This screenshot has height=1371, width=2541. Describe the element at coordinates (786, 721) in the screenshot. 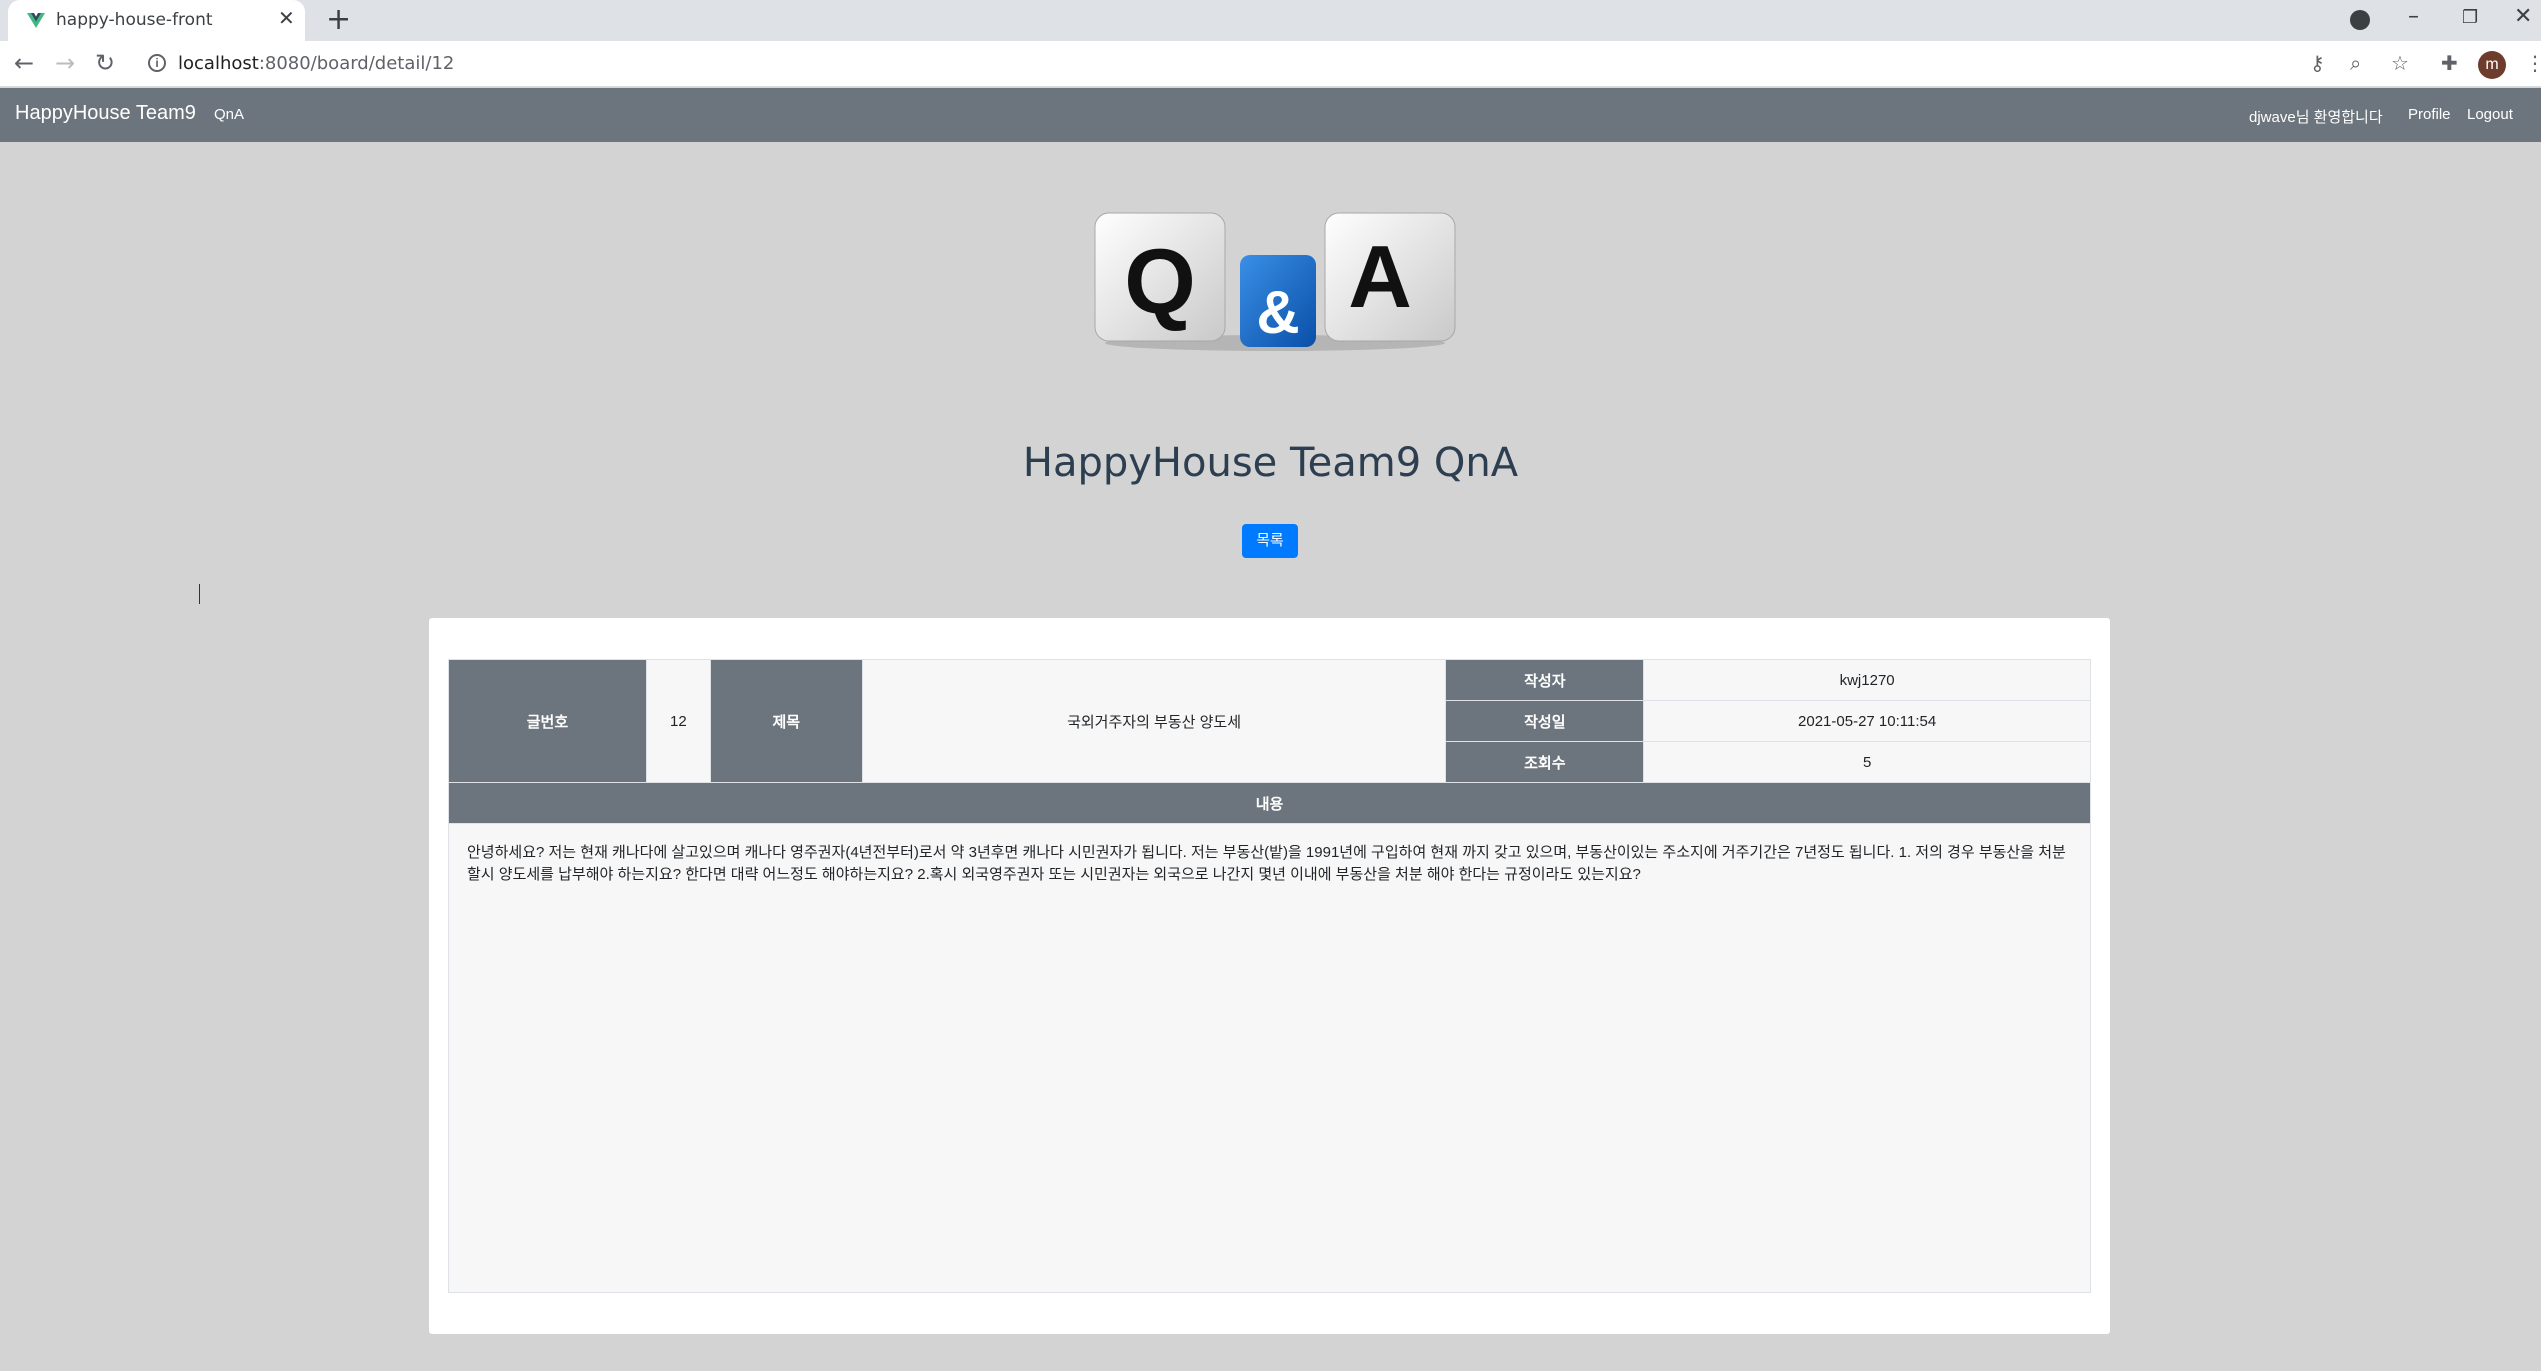

I see `subject-label: 제목` at that location.